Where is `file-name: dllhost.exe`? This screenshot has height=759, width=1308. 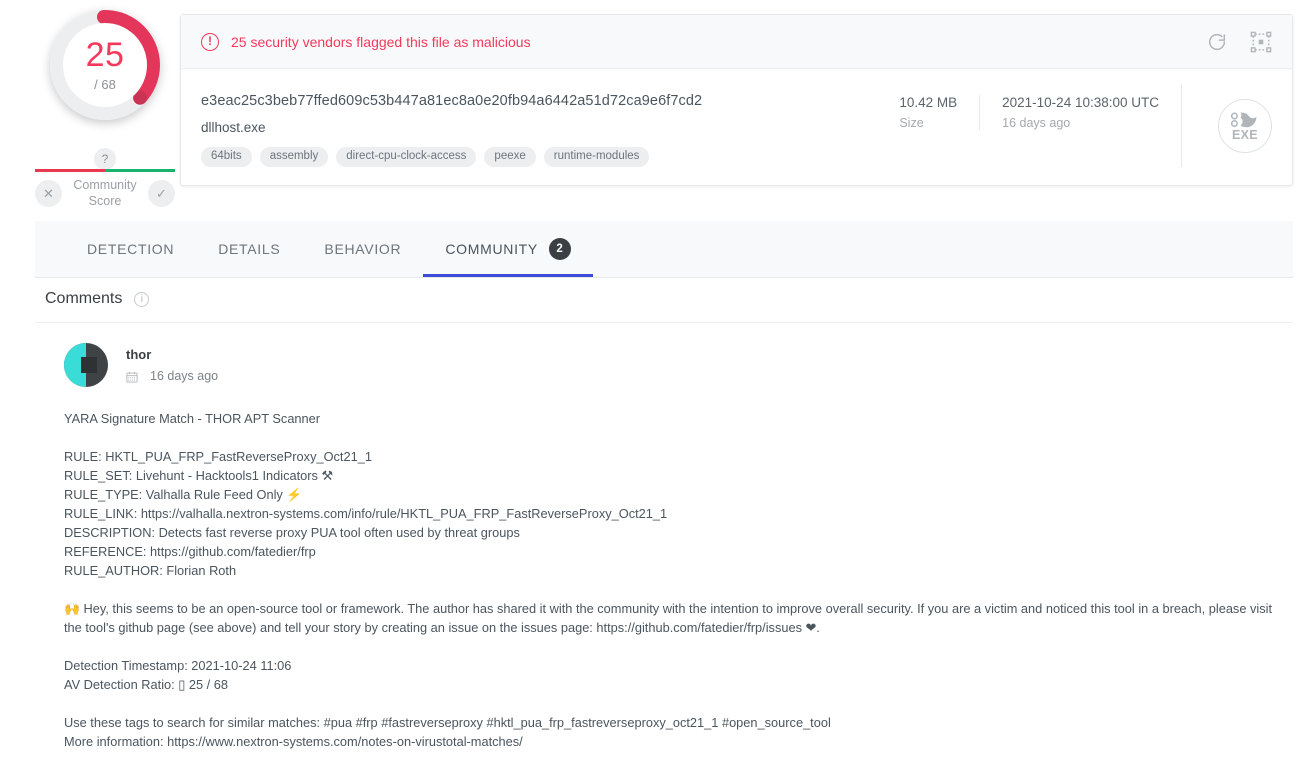 file-name: dllhost.exe is located at coordinates (233, 127).